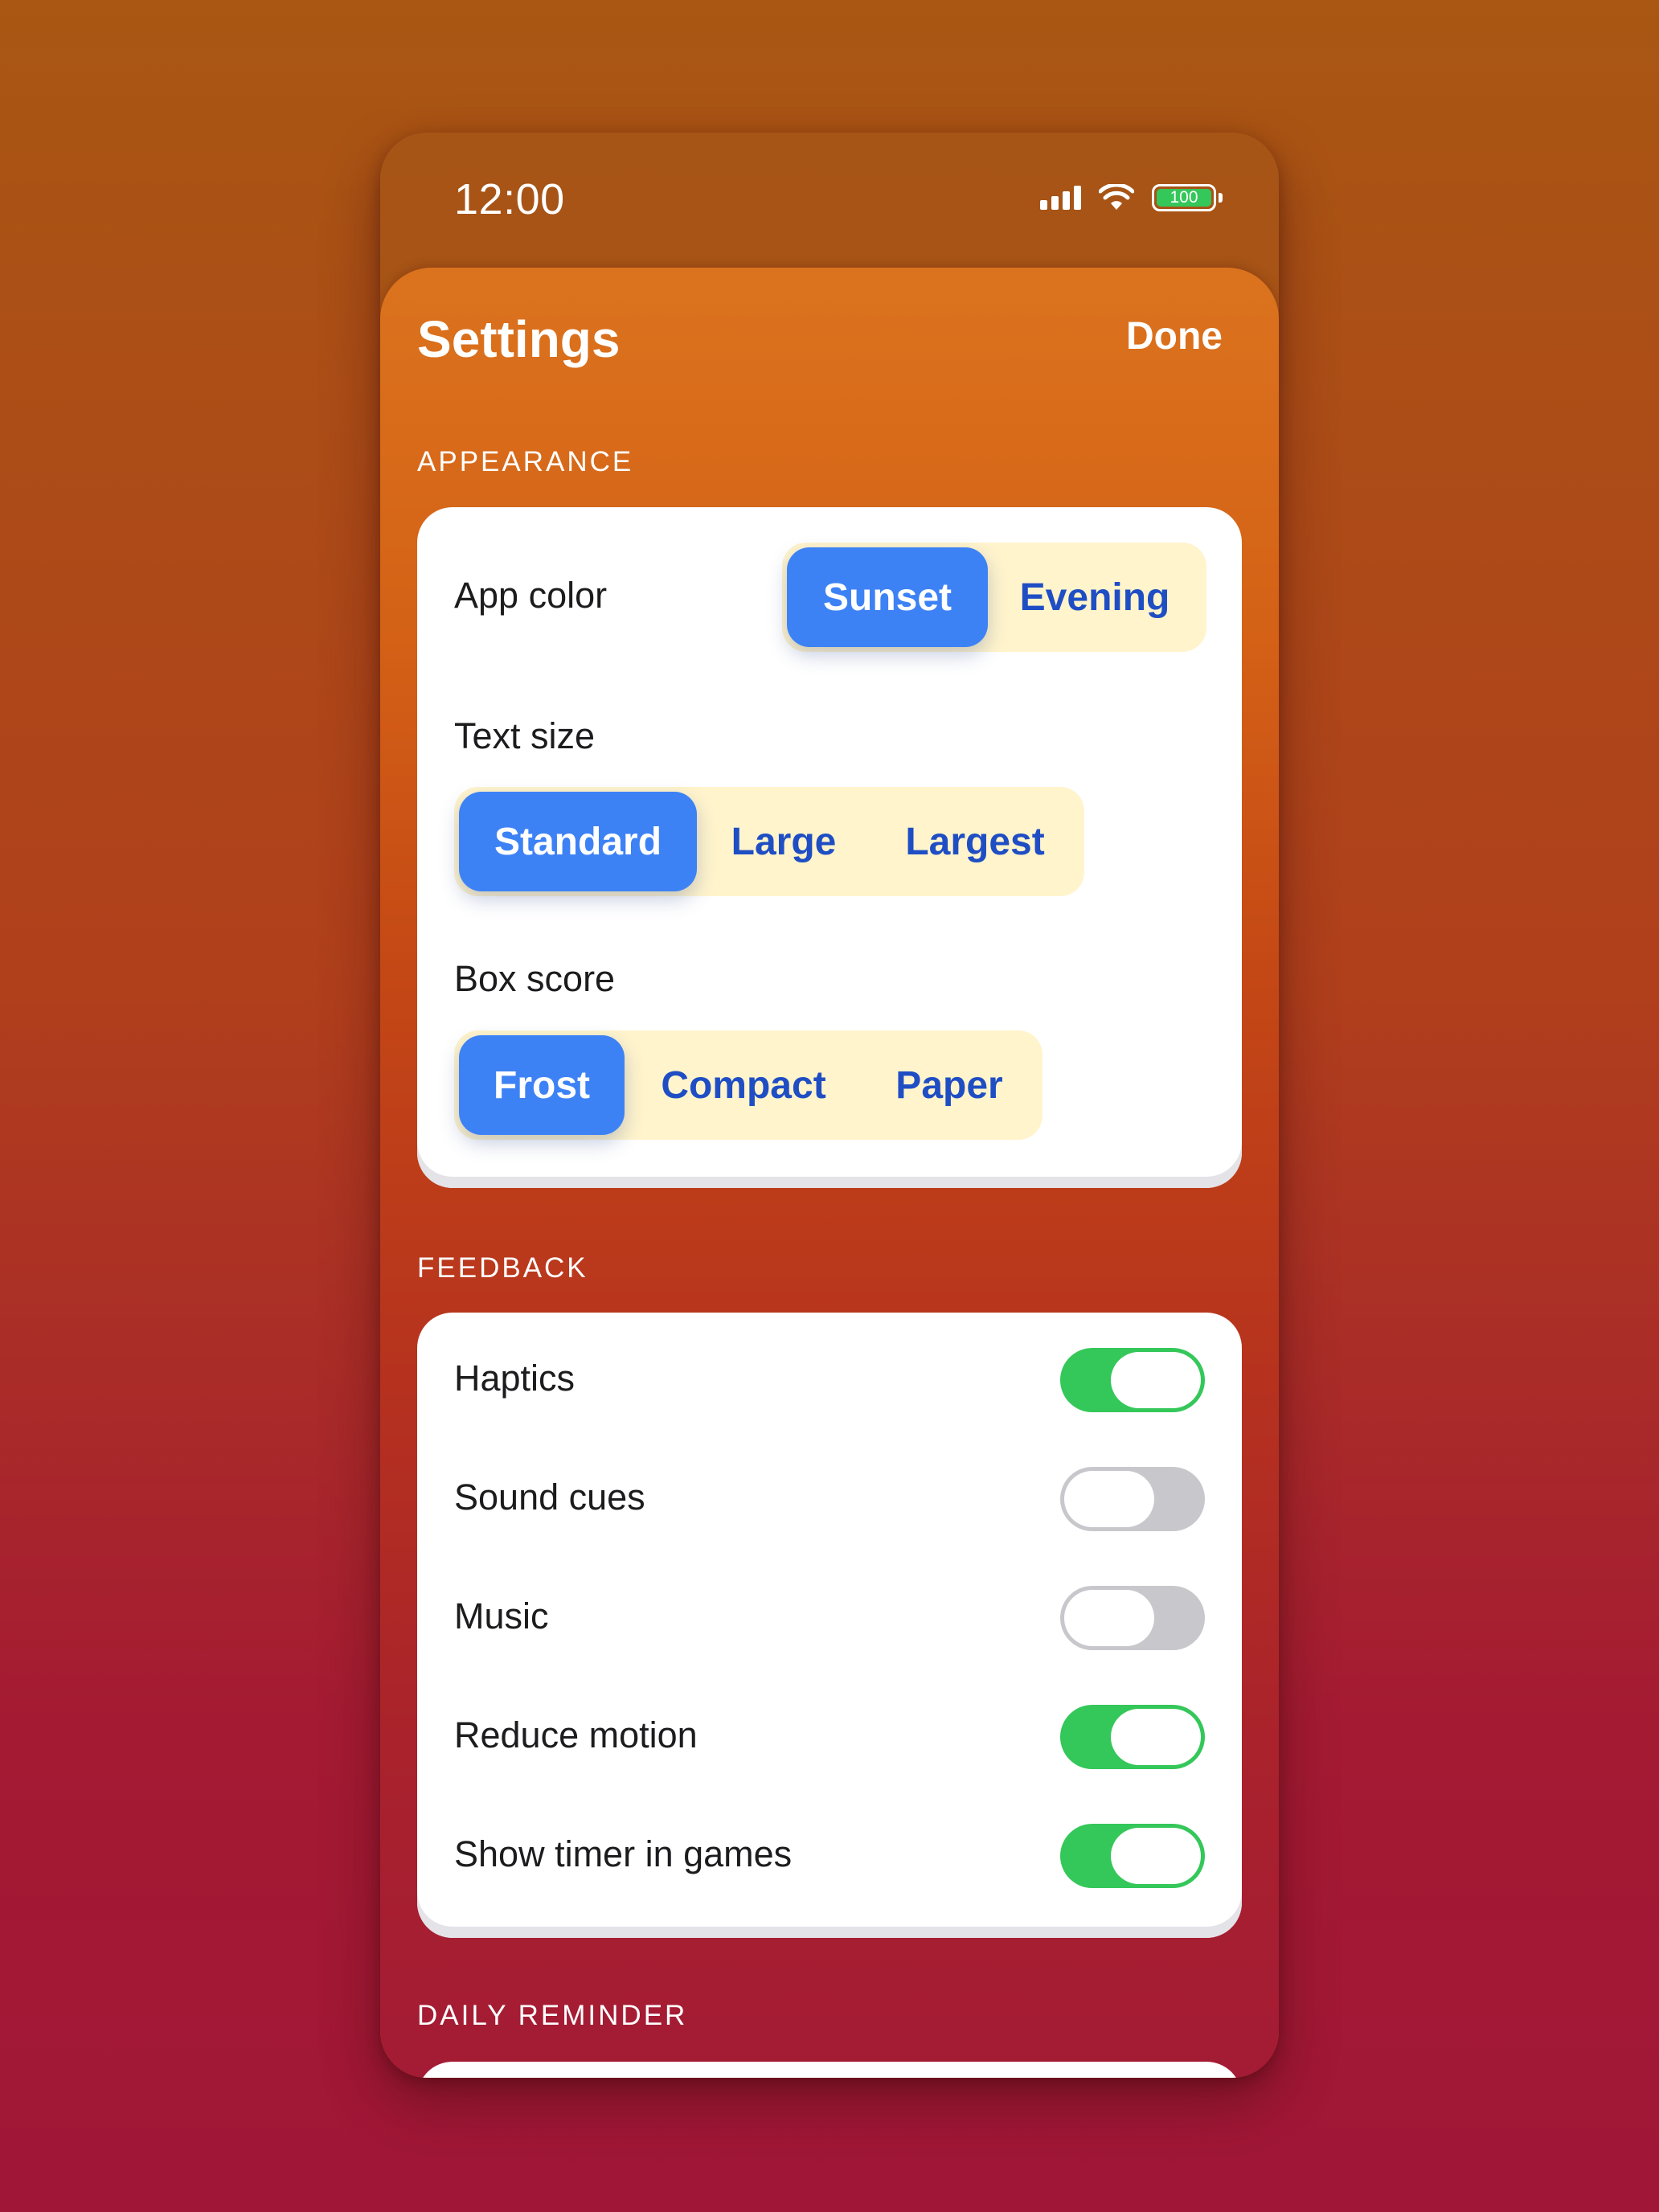 The height and width of the screenshot is (2212, 1659). Describe the element at coordinates (743, 1085) in the screenshot. I see `box-score-option-compact: Compact` at that location.